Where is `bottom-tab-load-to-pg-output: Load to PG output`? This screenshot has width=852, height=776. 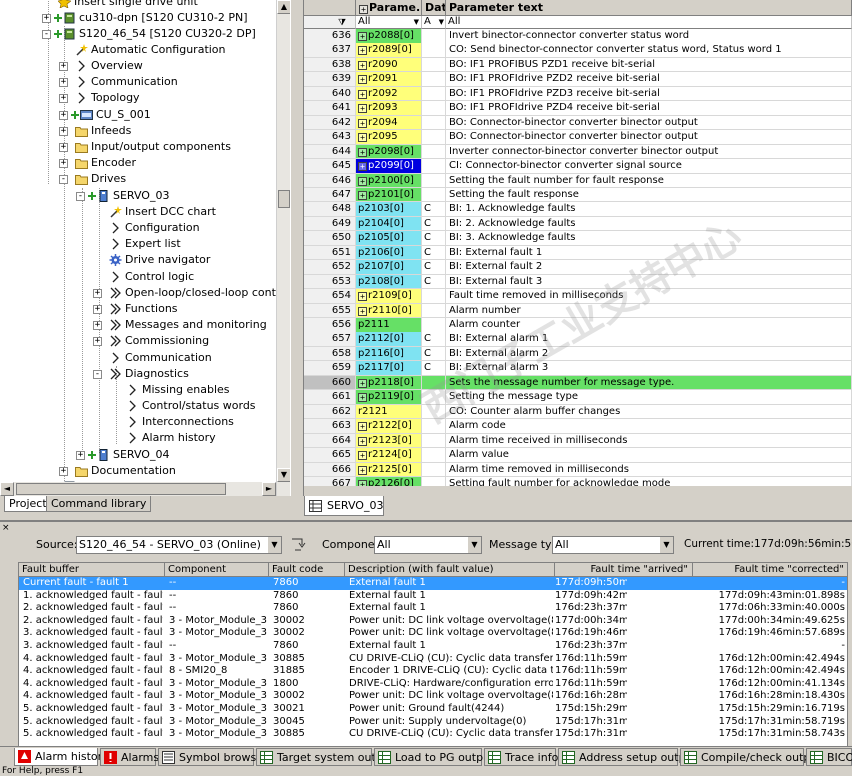
bottom-tab-load-to-pg-output: Load to PG output is located at coordinates (434, 757).